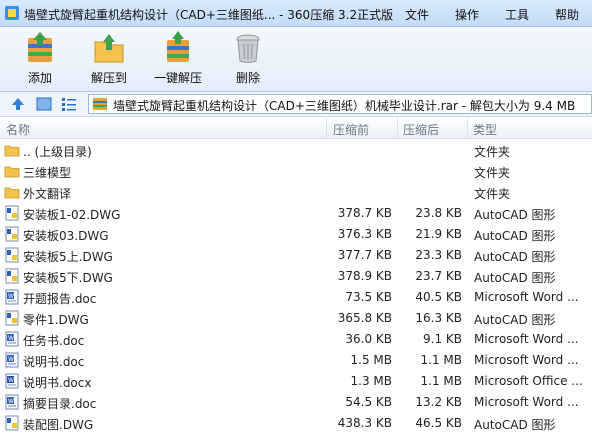 Image resolution: width=592 pixels, height=442 pixels. Describe the element at coordinates (209, 15) in the screenshot. I see `window-title: 墙壁式旋臂起重机结构设计（CAD+三维图纸... - 360压缩 3.2正式版` at that location.